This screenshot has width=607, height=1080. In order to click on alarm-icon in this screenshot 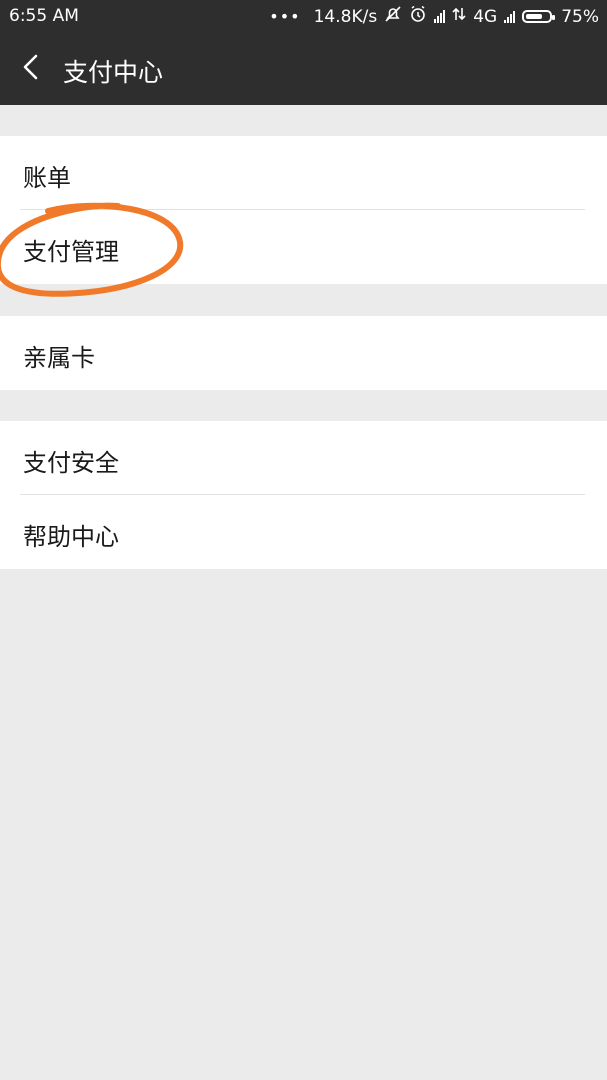, I will do `click(418, 16)`.